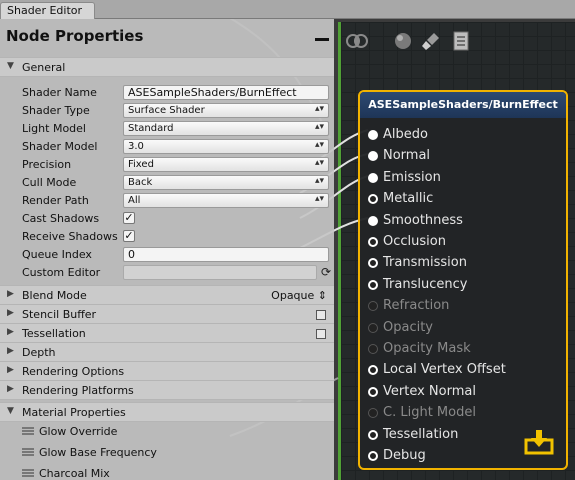  I want to click on input-port: Opacity, so click(463, 327).